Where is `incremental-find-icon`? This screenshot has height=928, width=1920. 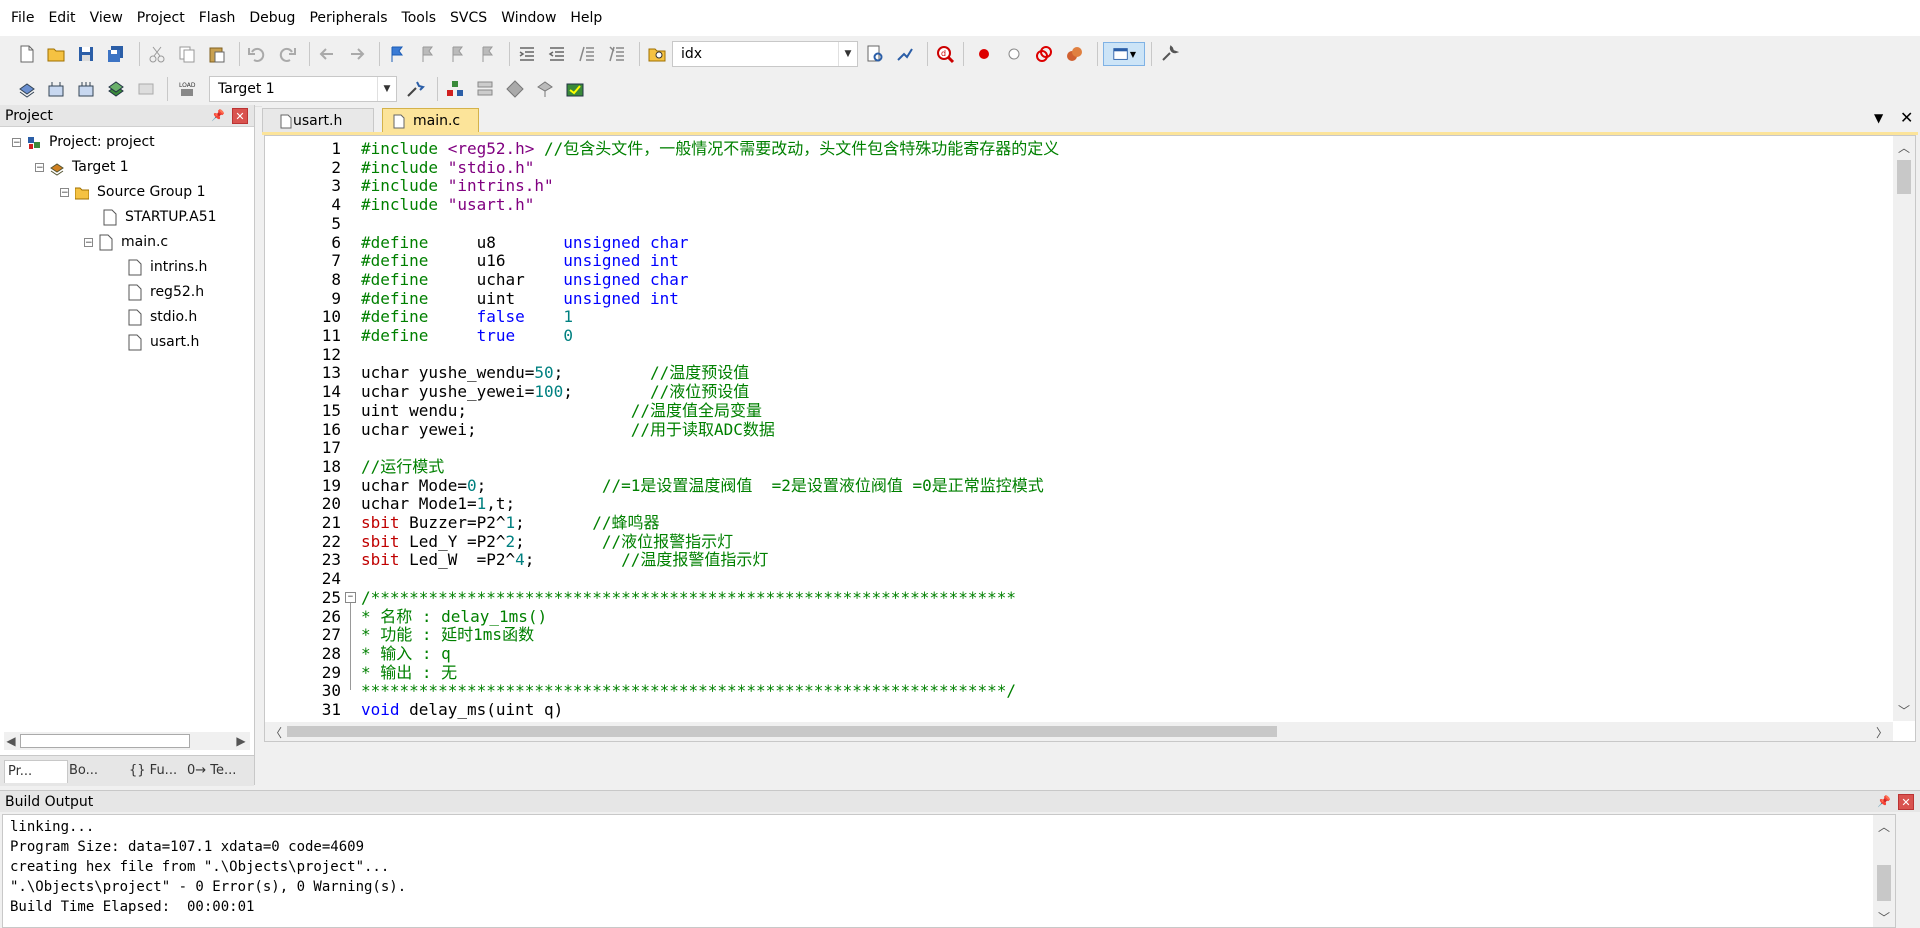 incremental-find-icon is located at coordinates (905, 54).